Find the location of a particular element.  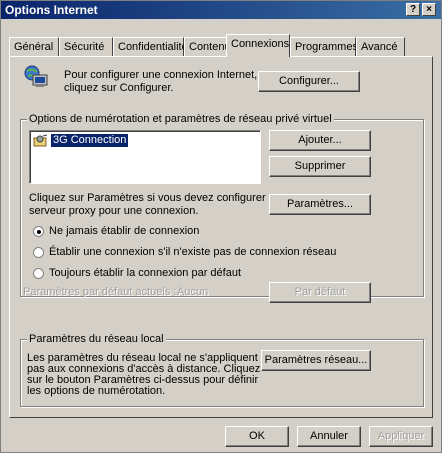

tab-security: Sécurité is located at coordinates (86, 46).